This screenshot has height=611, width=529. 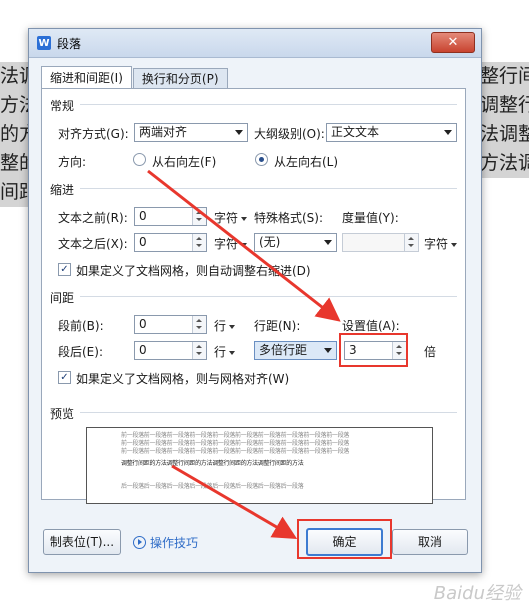 What do you see at coordinates (234, 502) in the screenshot?
I see `arrow-to-ok` at bounding box center [234, 502].